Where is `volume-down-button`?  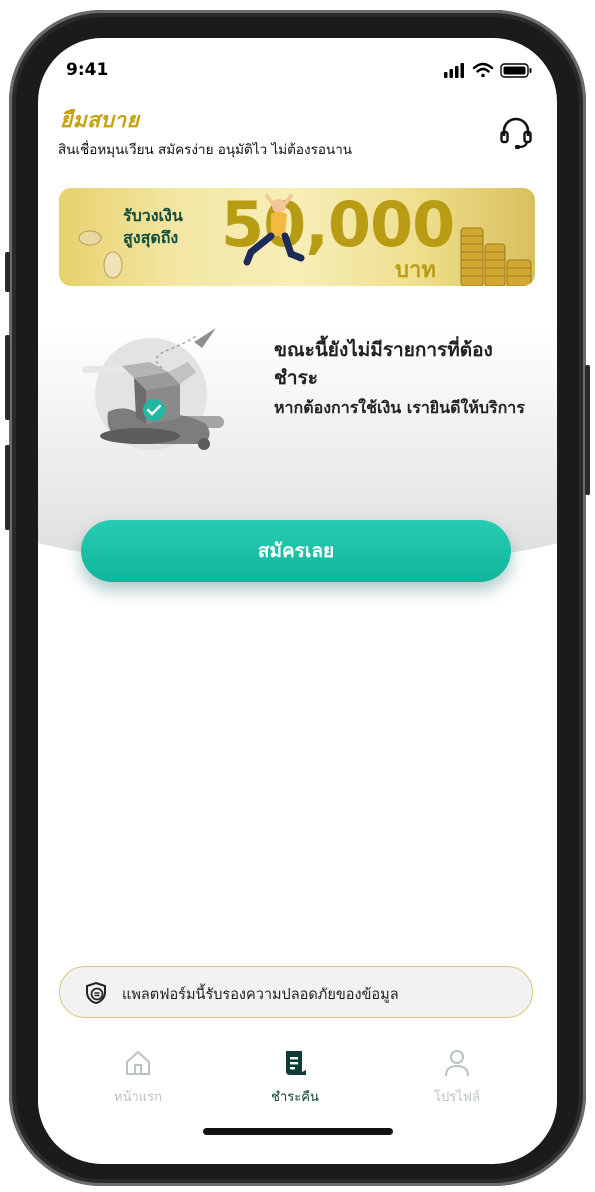 volume-down-button is located at coordinates (7, 487).